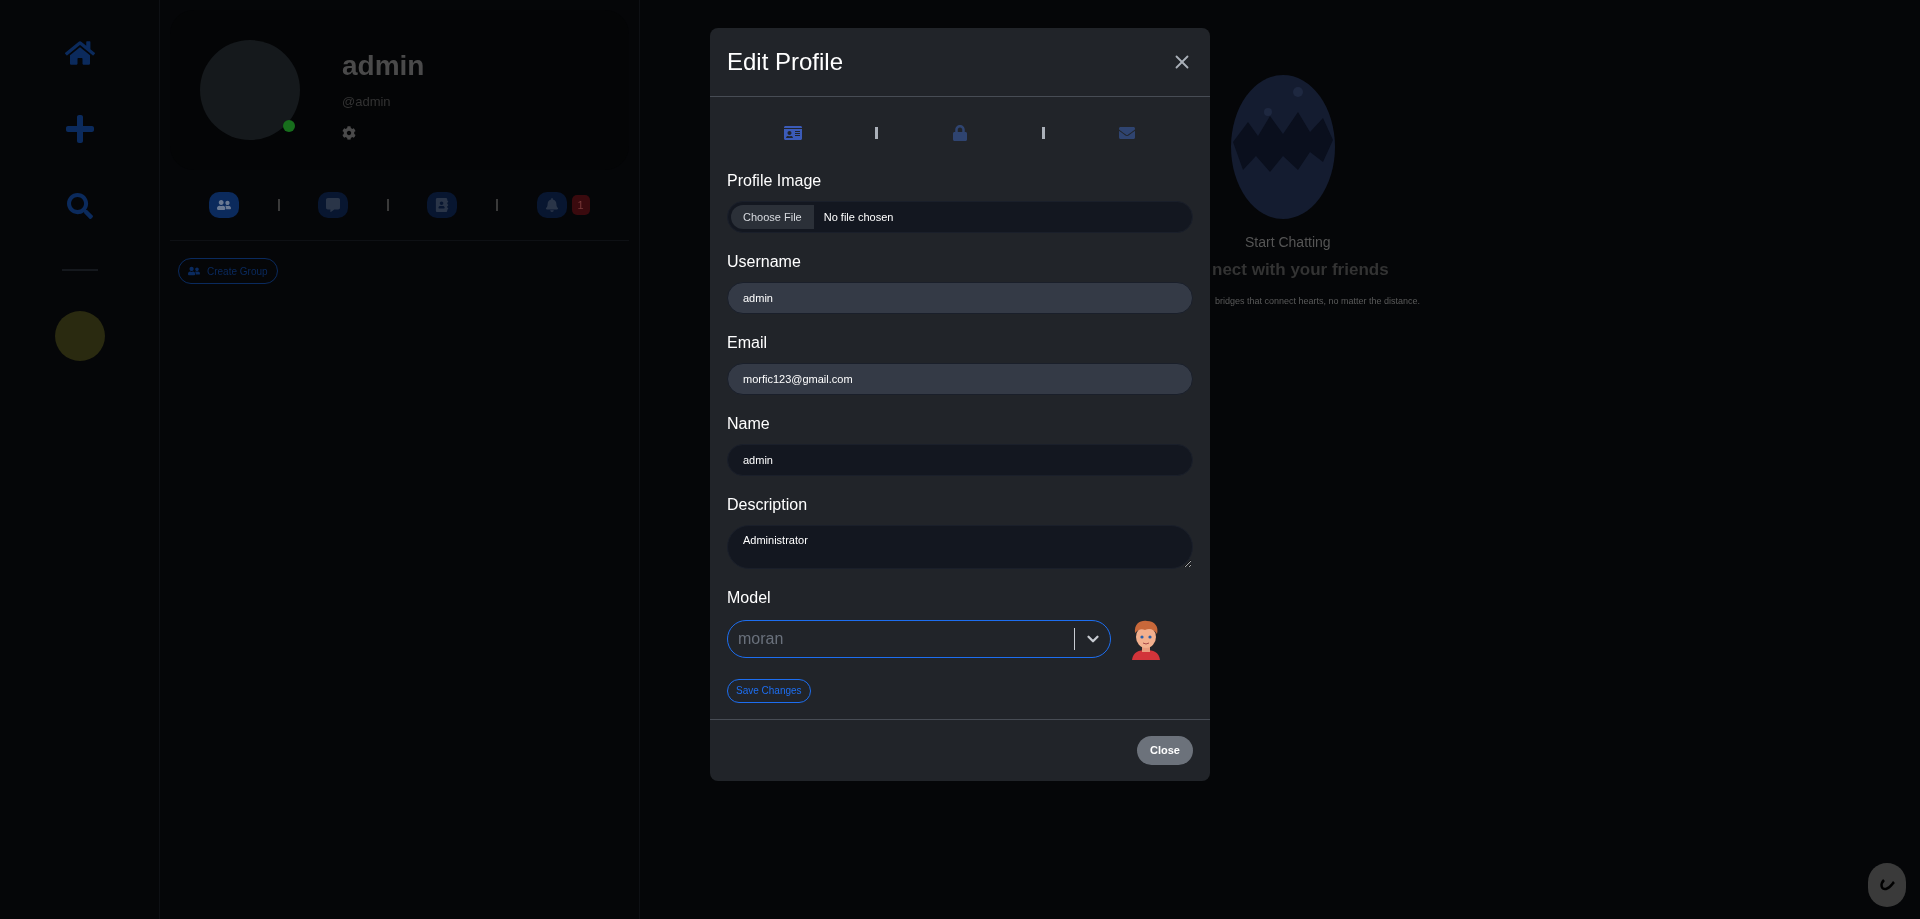  I want to click on swirl-icon, so click(1887, 885).